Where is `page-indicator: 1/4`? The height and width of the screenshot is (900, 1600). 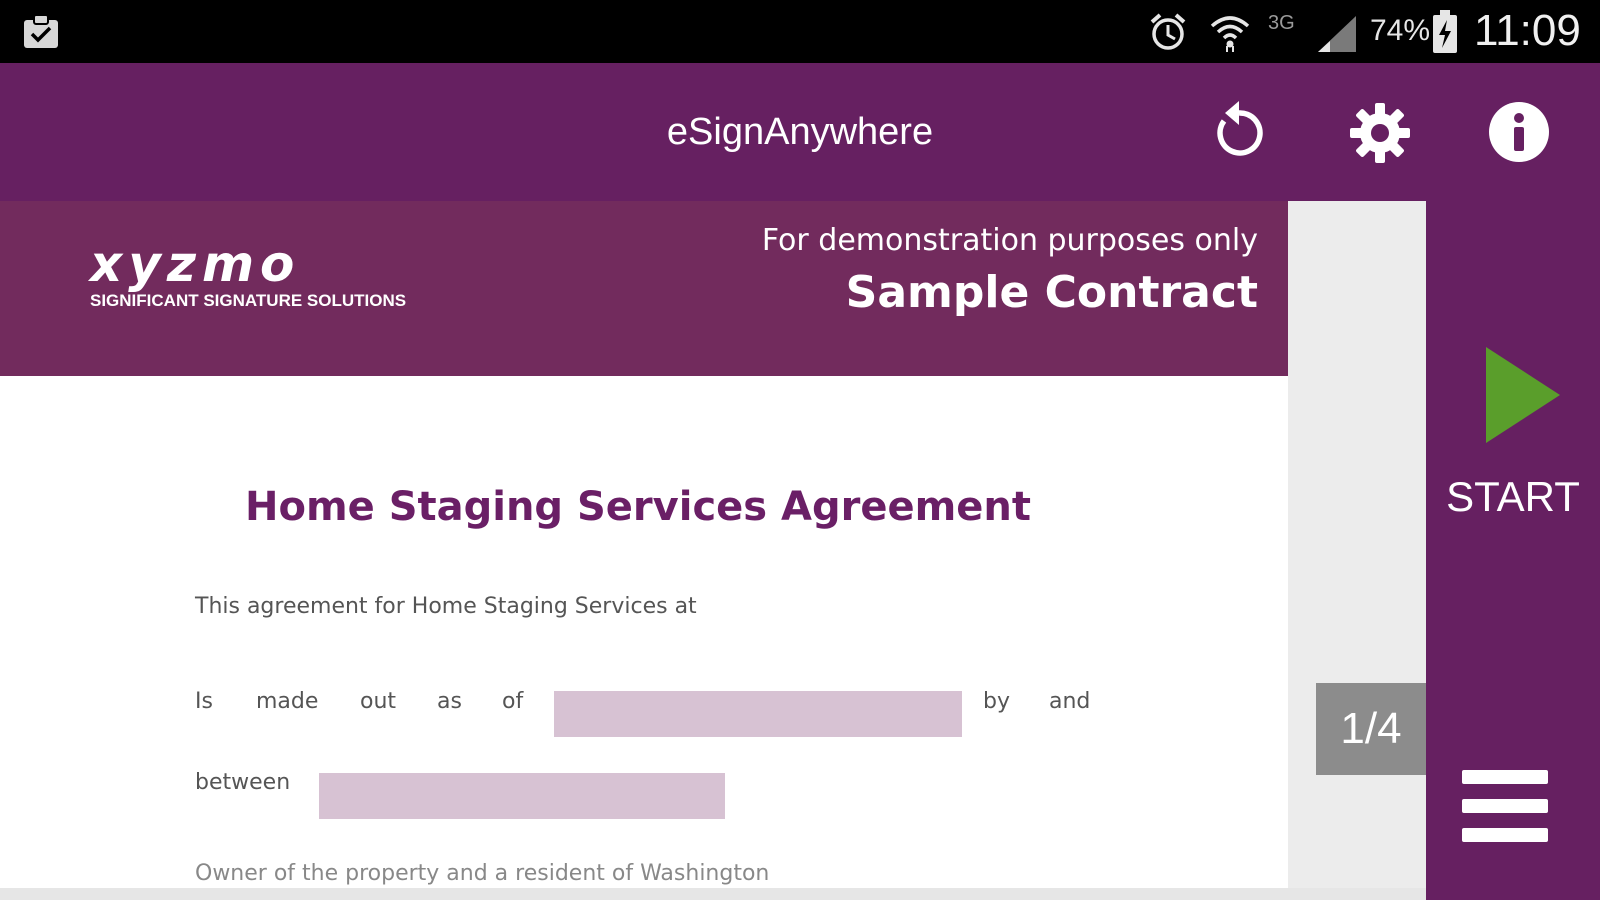 page-indicator: 1/4 is located at coordinates (1371, 729).